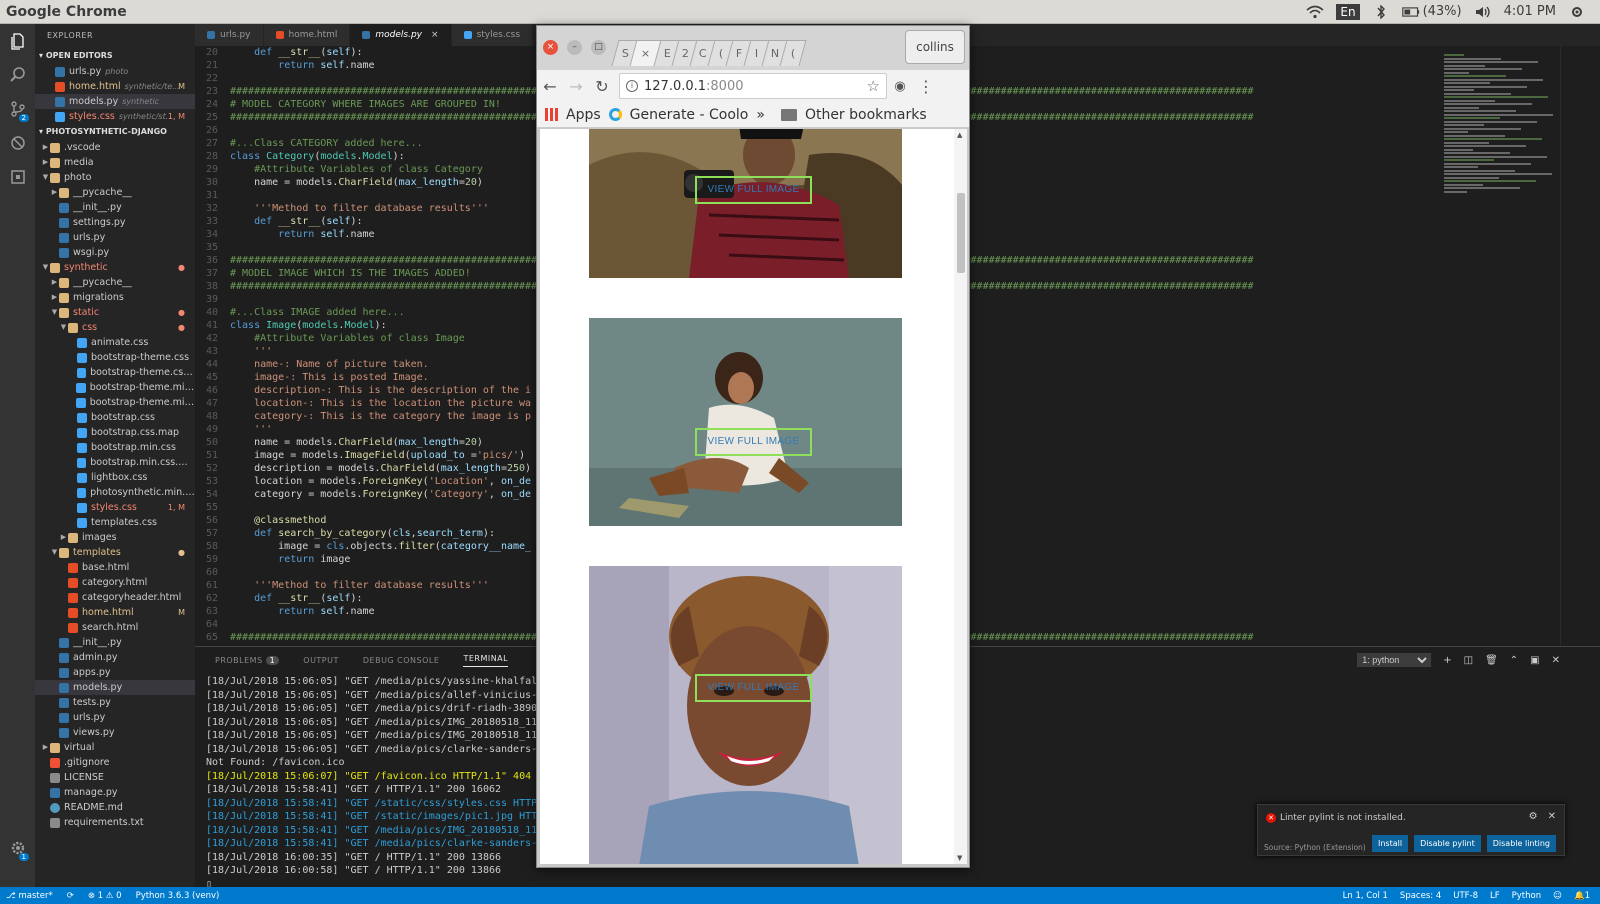 The width and height of the screenshot is (1600, 904). What do you see at coordinates (115, 162) in the screenshot?
I see `tree-folder: ▶ media` at bounding box center [115, 162].